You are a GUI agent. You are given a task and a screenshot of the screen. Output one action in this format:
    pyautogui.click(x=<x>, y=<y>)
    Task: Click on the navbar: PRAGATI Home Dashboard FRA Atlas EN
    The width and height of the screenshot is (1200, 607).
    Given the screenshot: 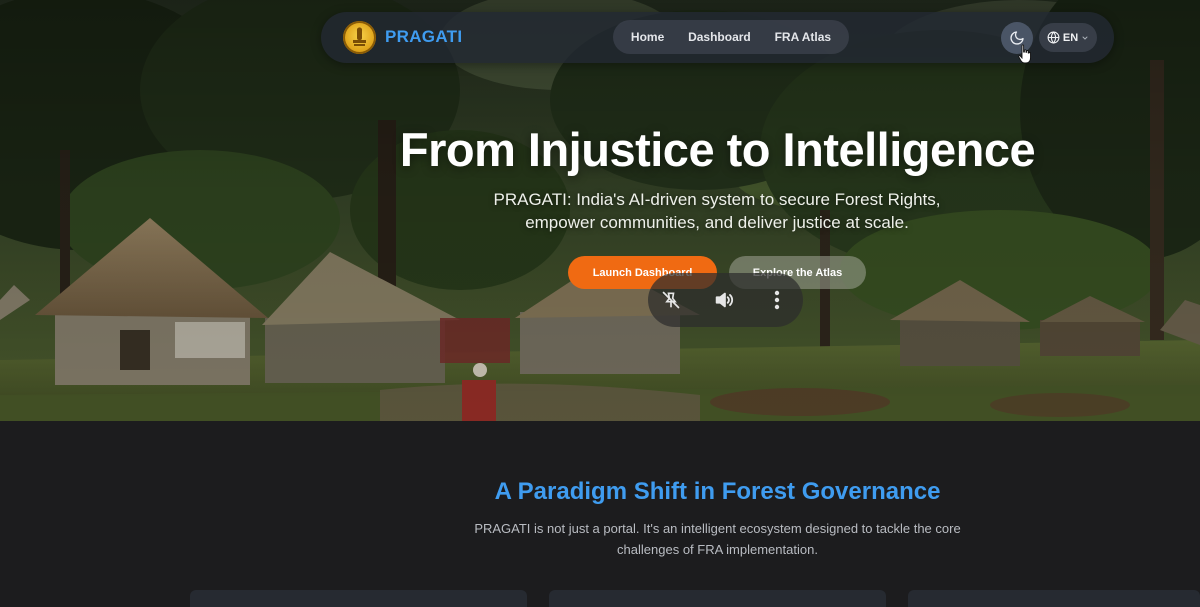 What is the action you would take?
    pyautogui.click(x=717, y=37)
    